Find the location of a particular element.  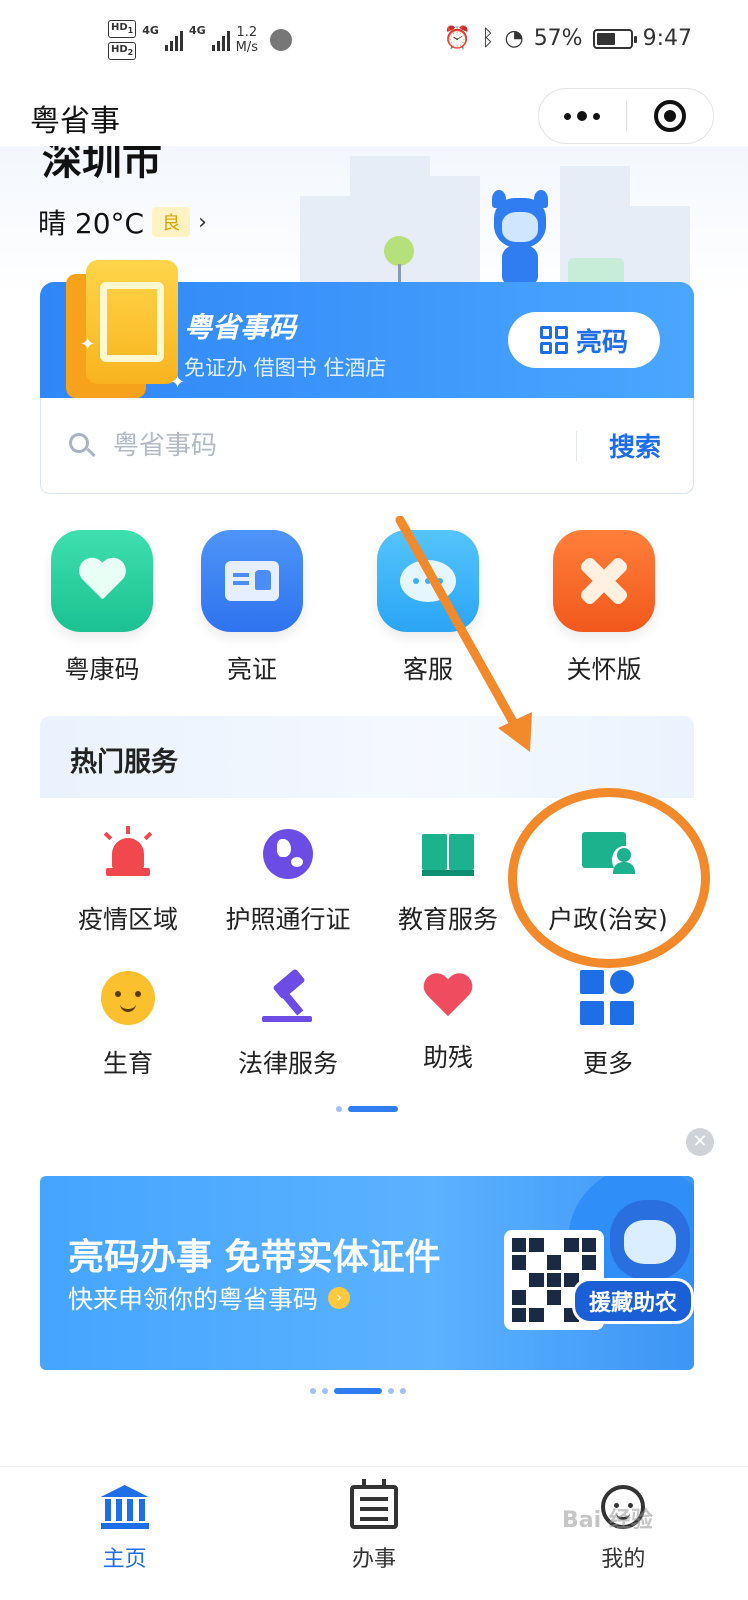

province-code-card: ✦ ✦ 粤省事码 免证办 借图书 住酒店 亮码 is located at coordinates (367, 329).